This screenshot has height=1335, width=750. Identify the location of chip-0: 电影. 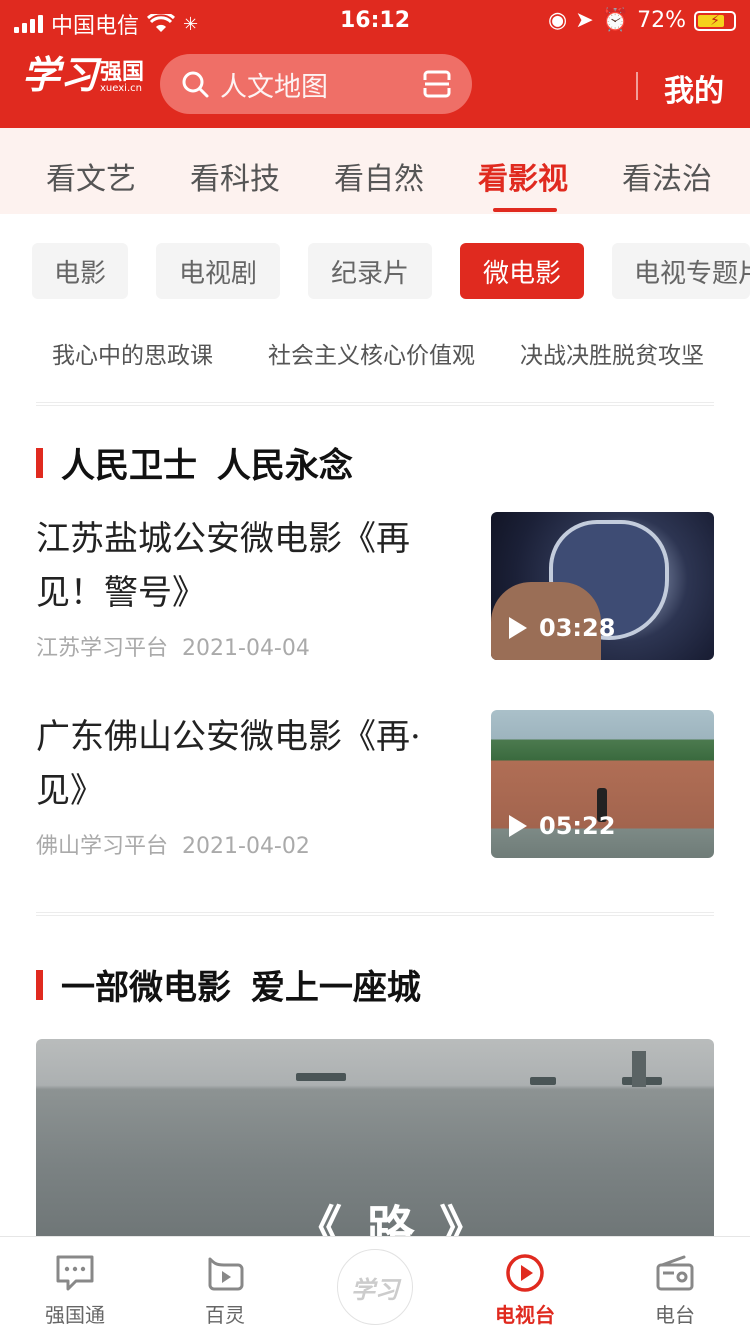
(80, 271).